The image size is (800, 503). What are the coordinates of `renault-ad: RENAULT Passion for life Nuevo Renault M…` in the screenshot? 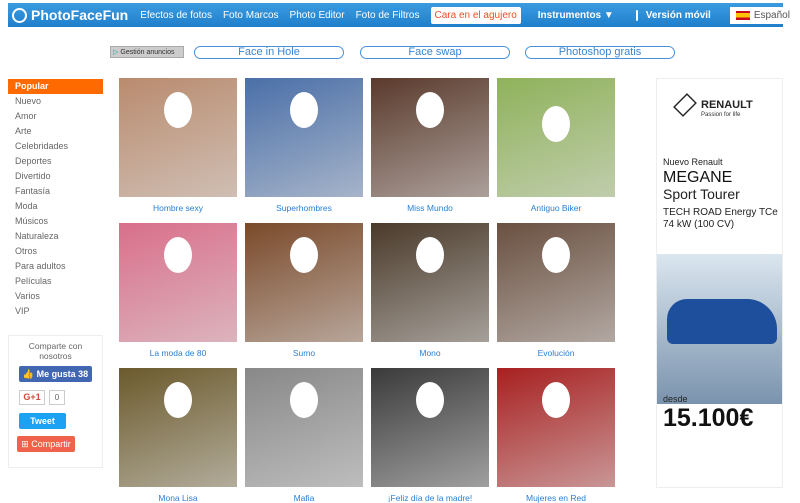 It's located at (719, 283).